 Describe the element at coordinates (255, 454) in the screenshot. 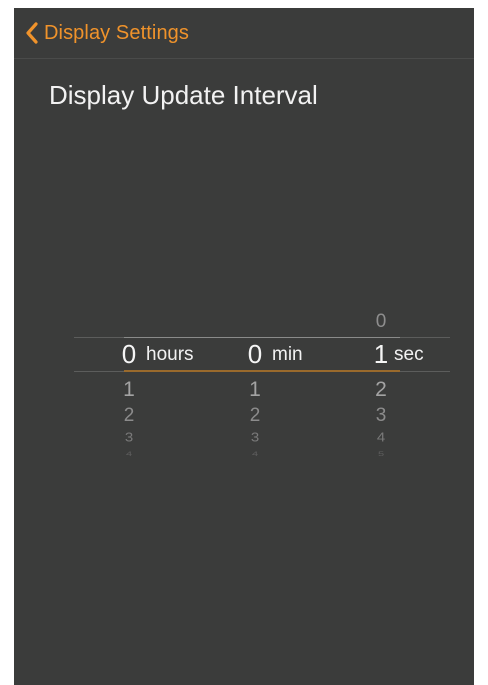

I see `minutes-option: 4` at that location.